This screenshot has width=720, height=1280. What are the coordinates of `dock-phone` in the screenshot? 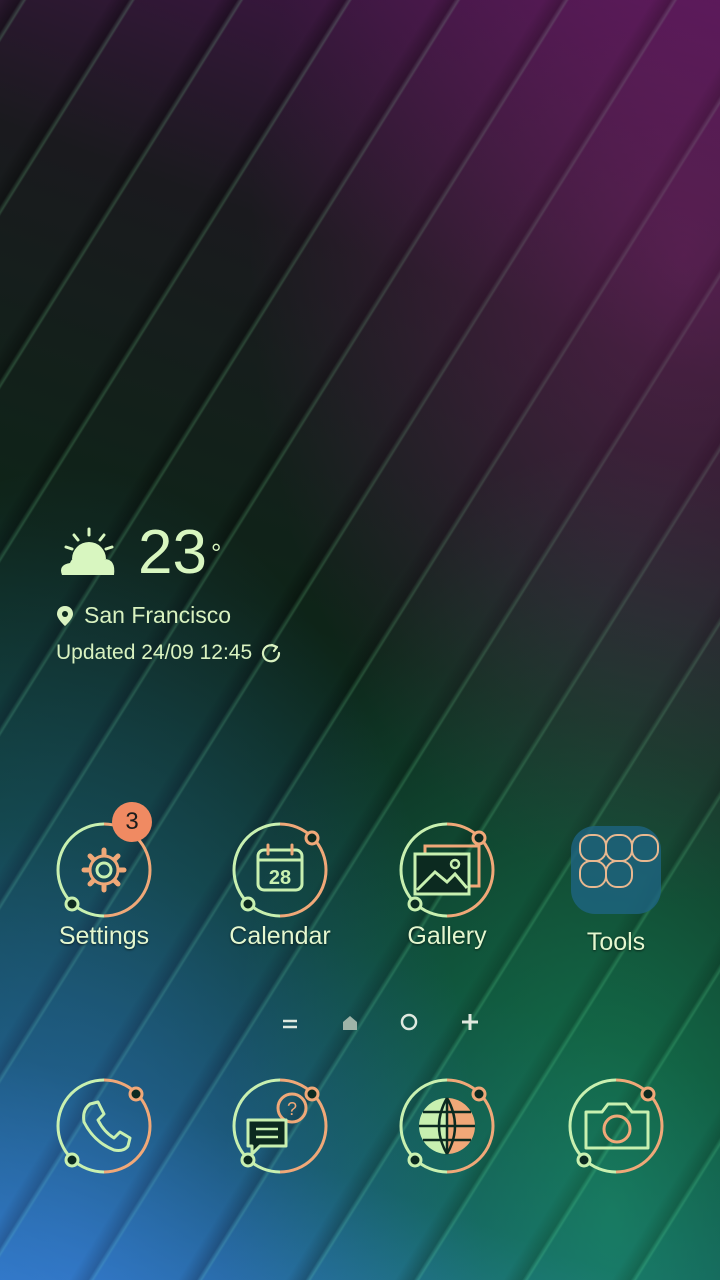 It's located at (104, 1126).